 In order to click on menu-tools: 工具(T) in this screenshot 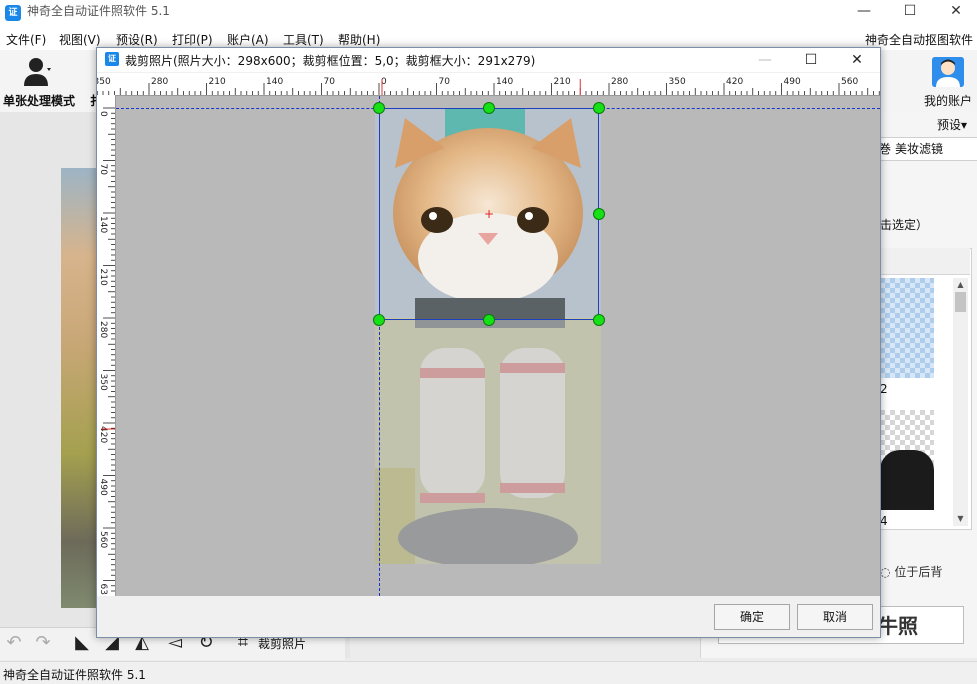, I will do `click(303, 40)`.